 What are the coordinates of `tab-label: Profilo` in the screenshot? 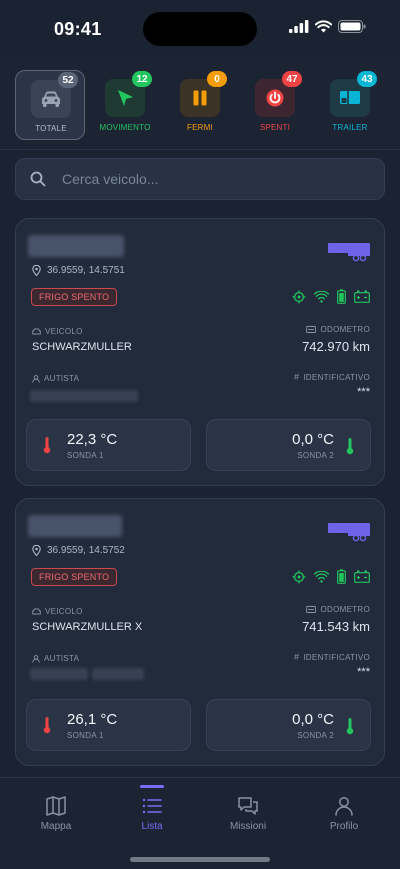 It's located at (344, 826).